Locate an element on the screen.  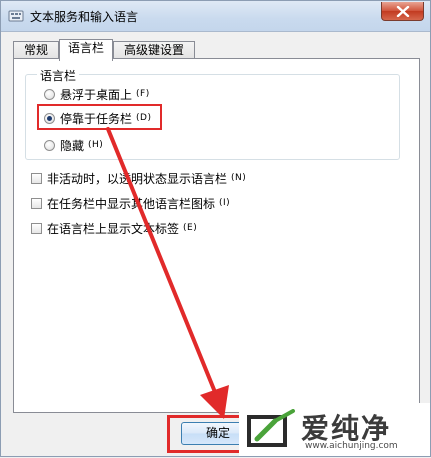
checkbox-shortcut: (E) is located at coordinates (190, 228).